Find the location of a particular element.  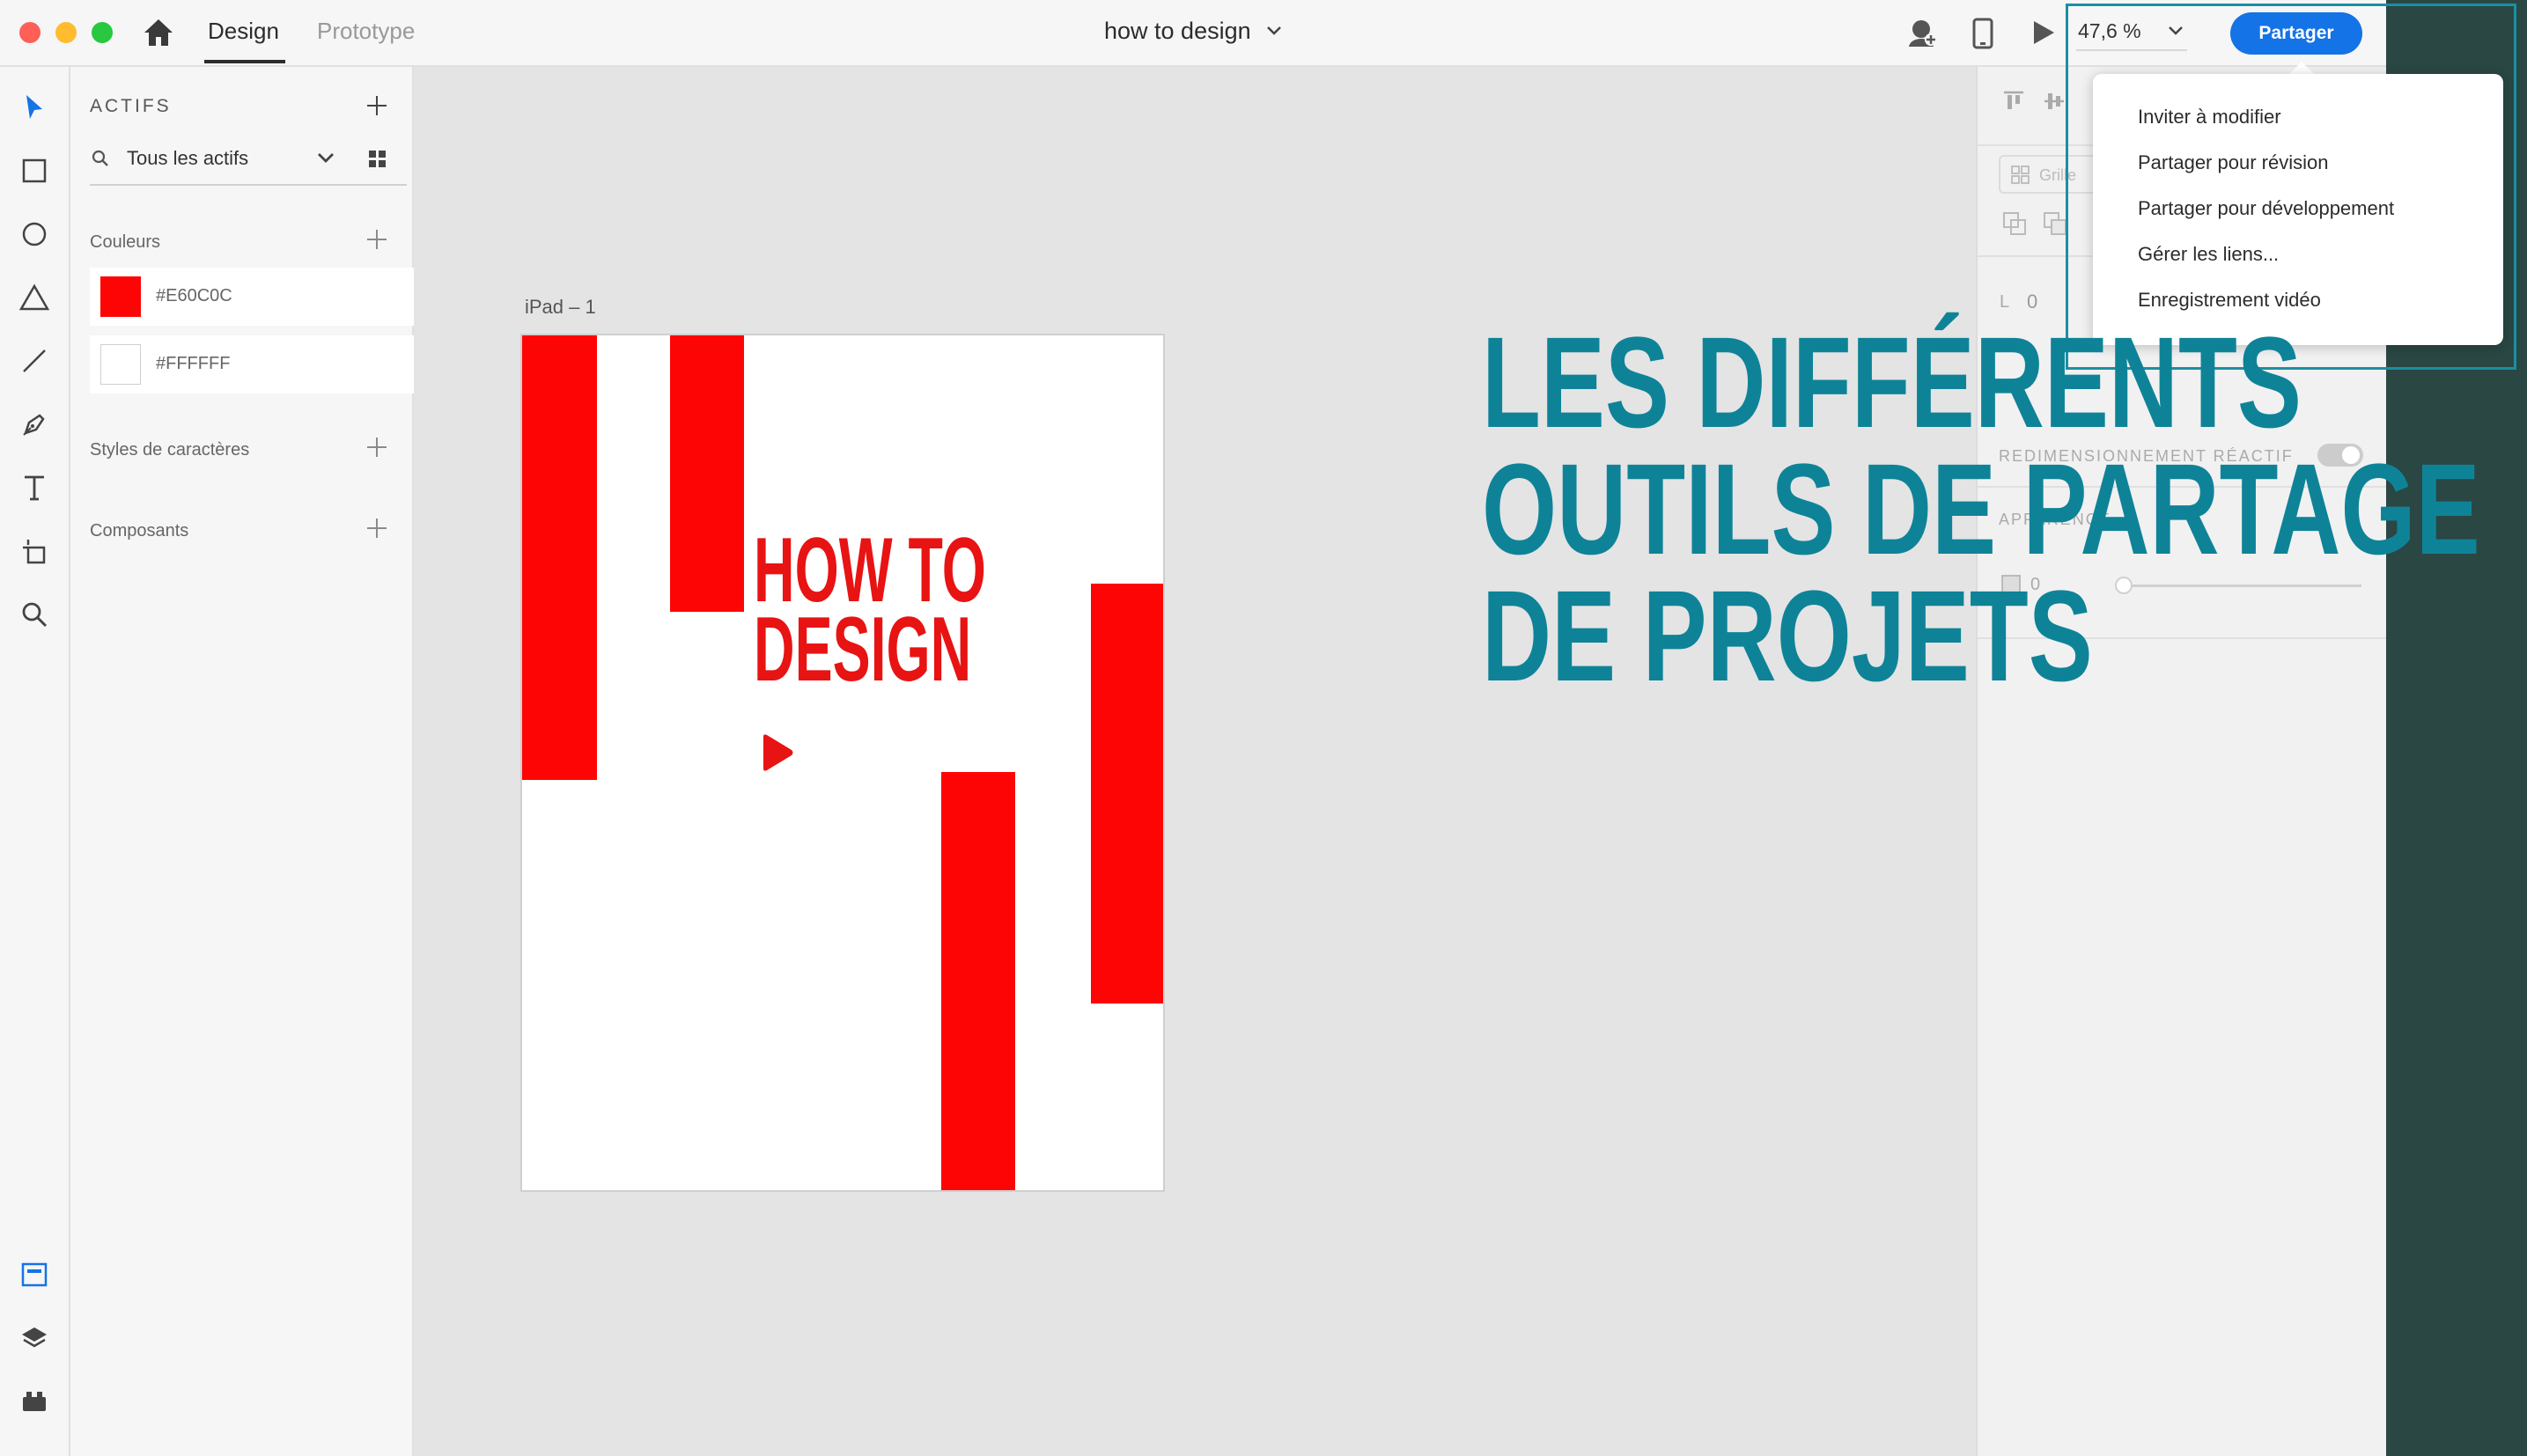

grid-view-icon is located at coordinates (377, 161).